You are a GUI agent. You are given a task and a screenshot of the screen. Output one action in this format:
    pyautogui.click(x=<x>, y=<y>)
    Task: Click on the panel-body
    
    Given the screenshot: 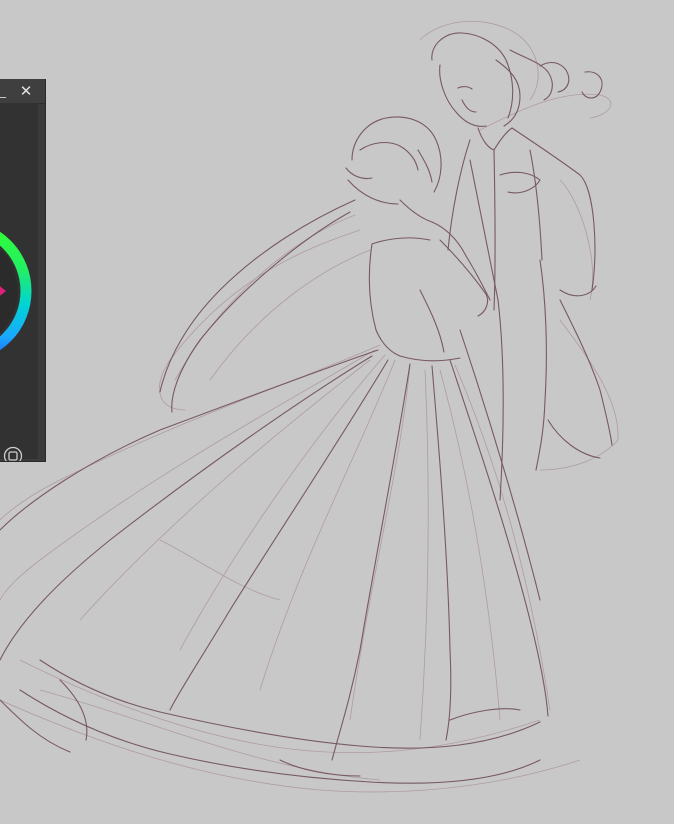 What is the action you would take?
    pyautogui.click(x=19, y=282)
    